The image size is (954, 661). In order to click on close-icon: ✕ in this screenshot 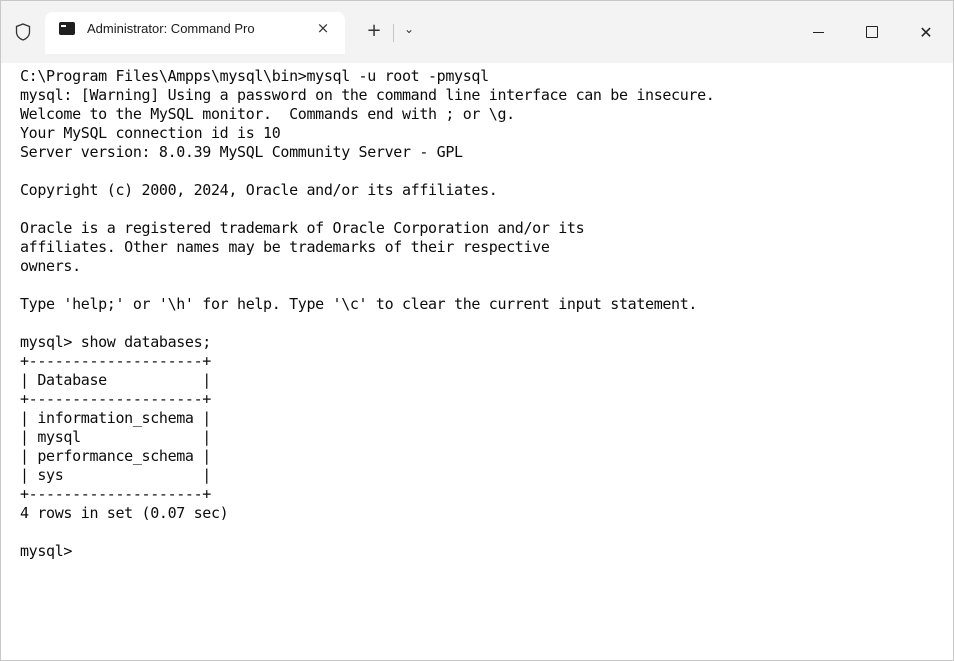, I will do `click(926, 32)`.